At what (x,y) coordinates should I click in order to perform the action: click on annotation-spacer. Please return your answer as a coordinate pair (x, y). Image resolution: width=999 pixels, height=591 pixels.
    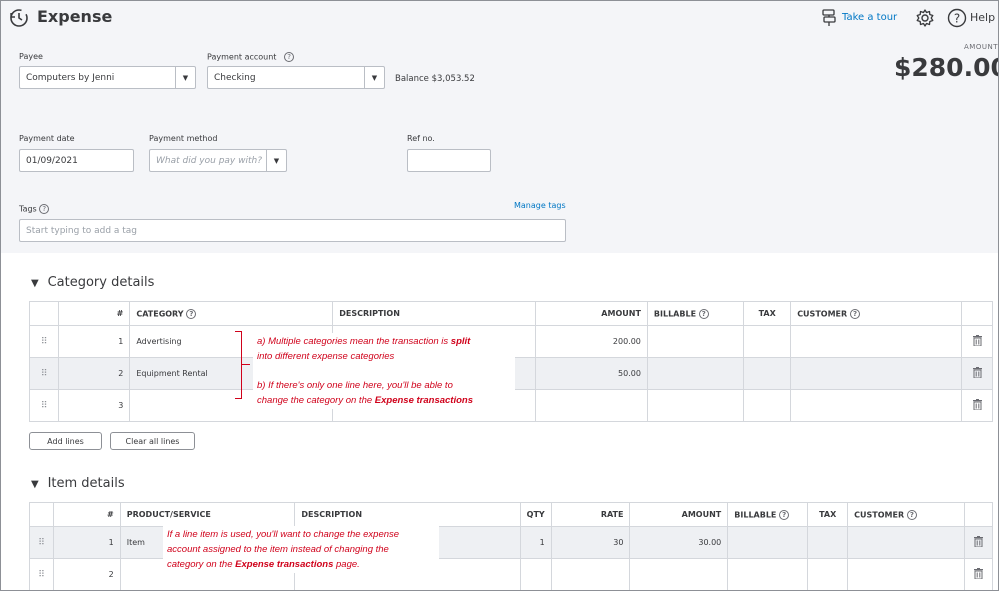
    Looking at the image, I should click on (384, 371).